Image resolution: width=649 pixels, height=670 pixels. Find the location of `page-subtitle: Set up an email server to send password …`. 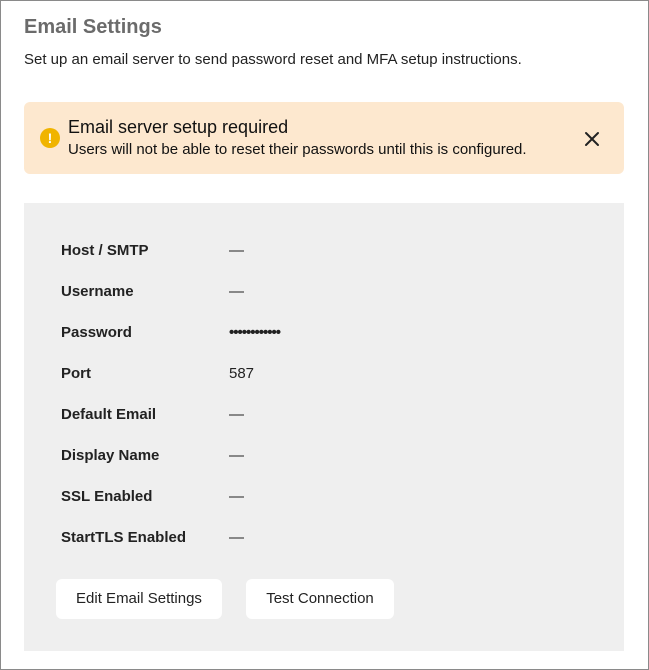

page-subtitle: Set up an email server to send password … is located at coordinates (273, 59).